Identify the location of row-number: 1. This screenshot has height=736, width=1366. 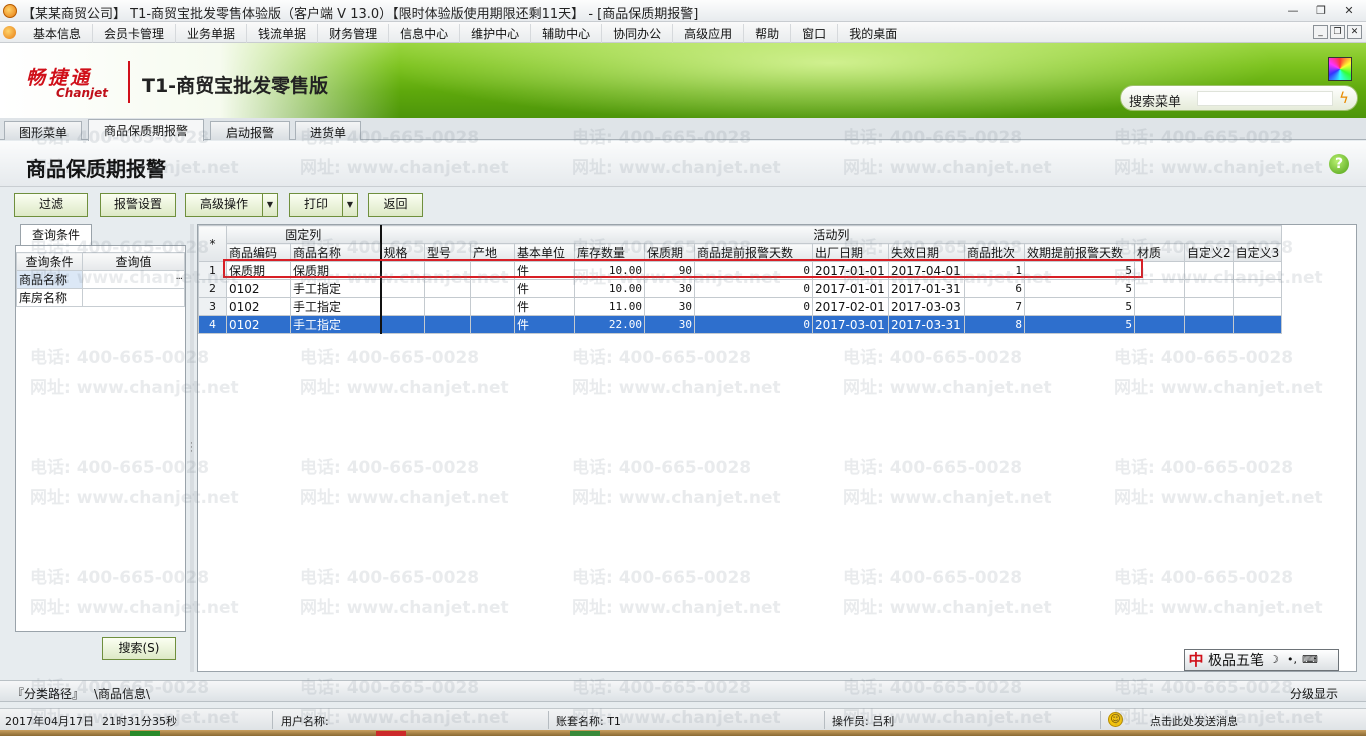
(212, 270).